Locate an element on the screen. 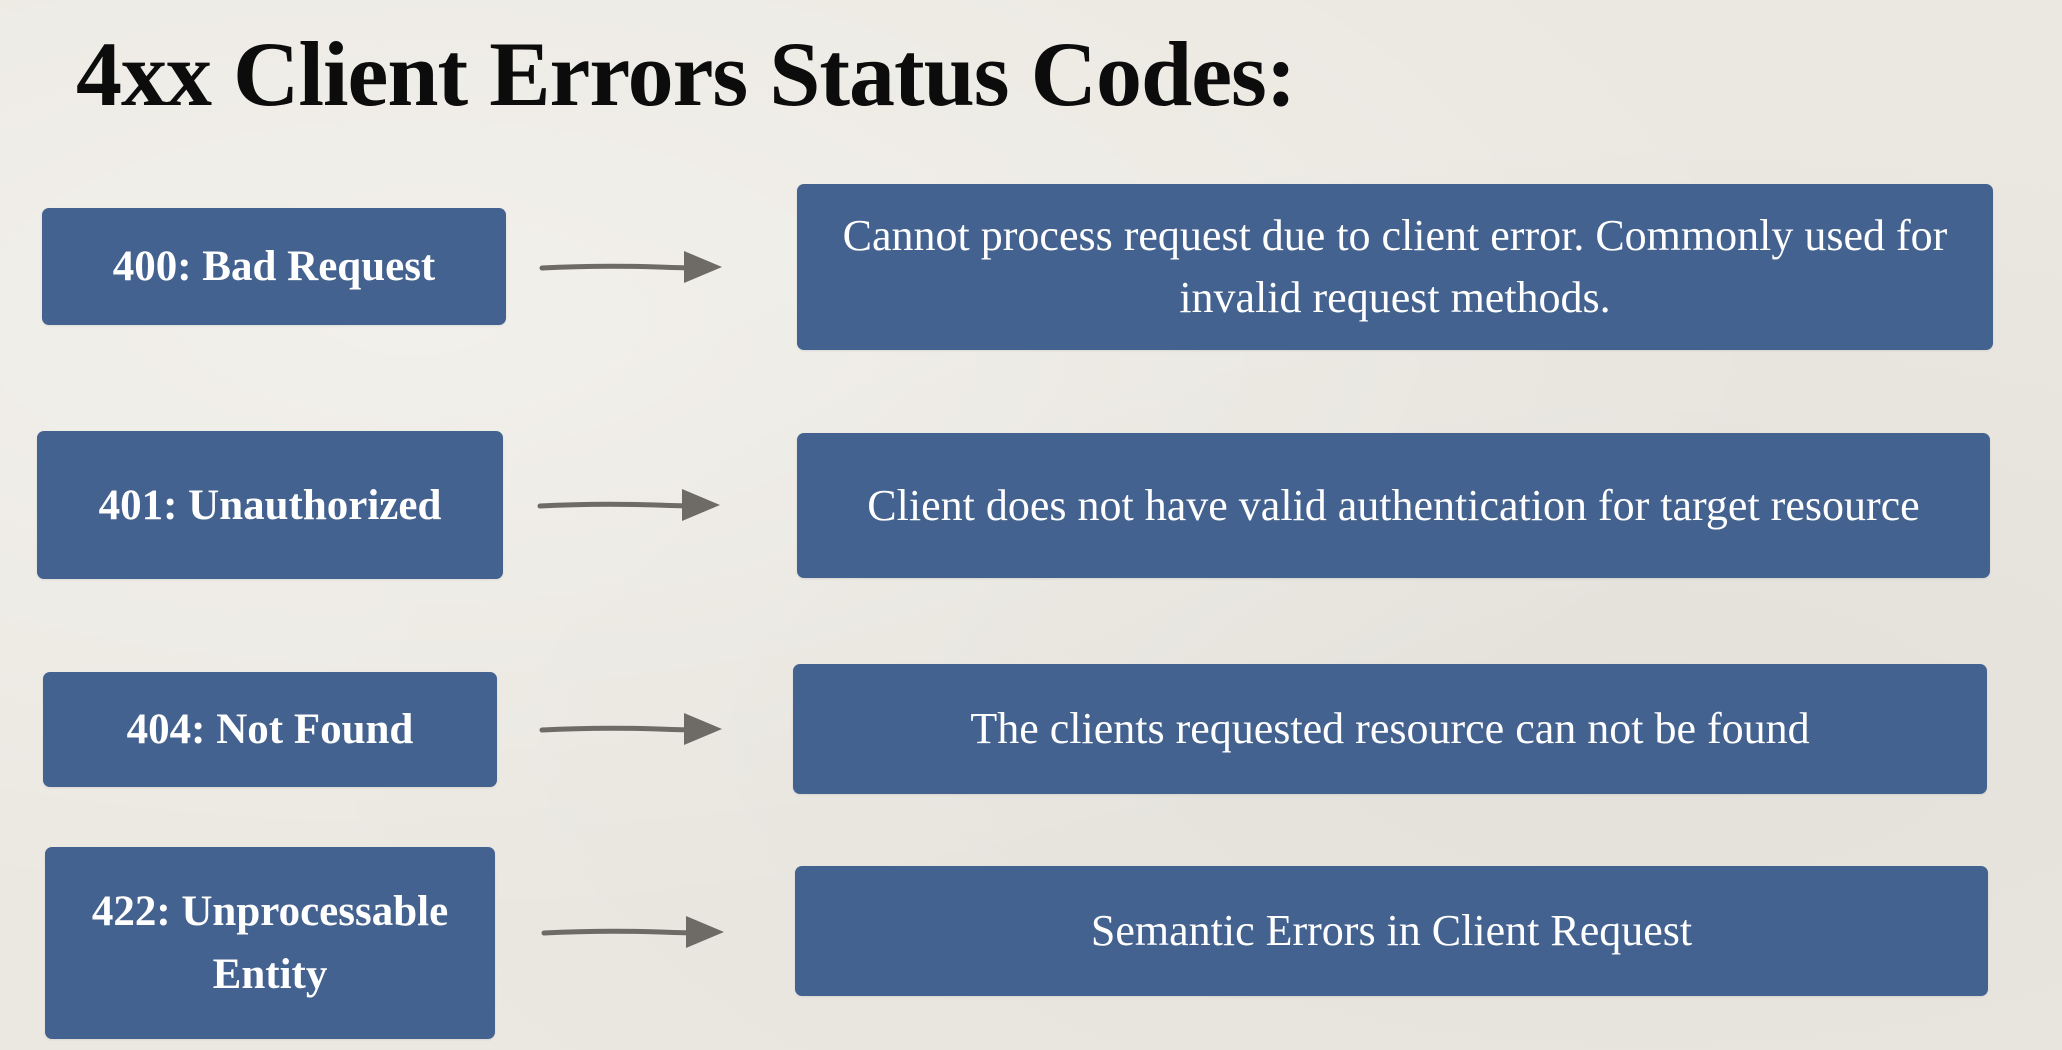  status-code-box: 404: Not Found is located at coordinates (270, 729).